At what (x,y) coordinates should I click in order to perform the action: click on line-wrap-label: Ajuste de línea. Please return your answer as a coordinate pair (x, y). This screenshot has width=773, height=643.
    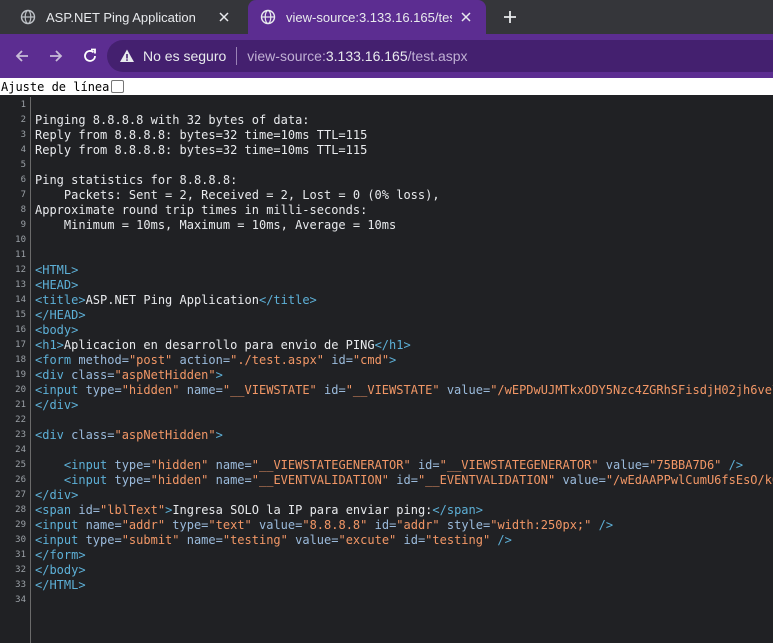
    Looking at the image, I should click on (55, 86).